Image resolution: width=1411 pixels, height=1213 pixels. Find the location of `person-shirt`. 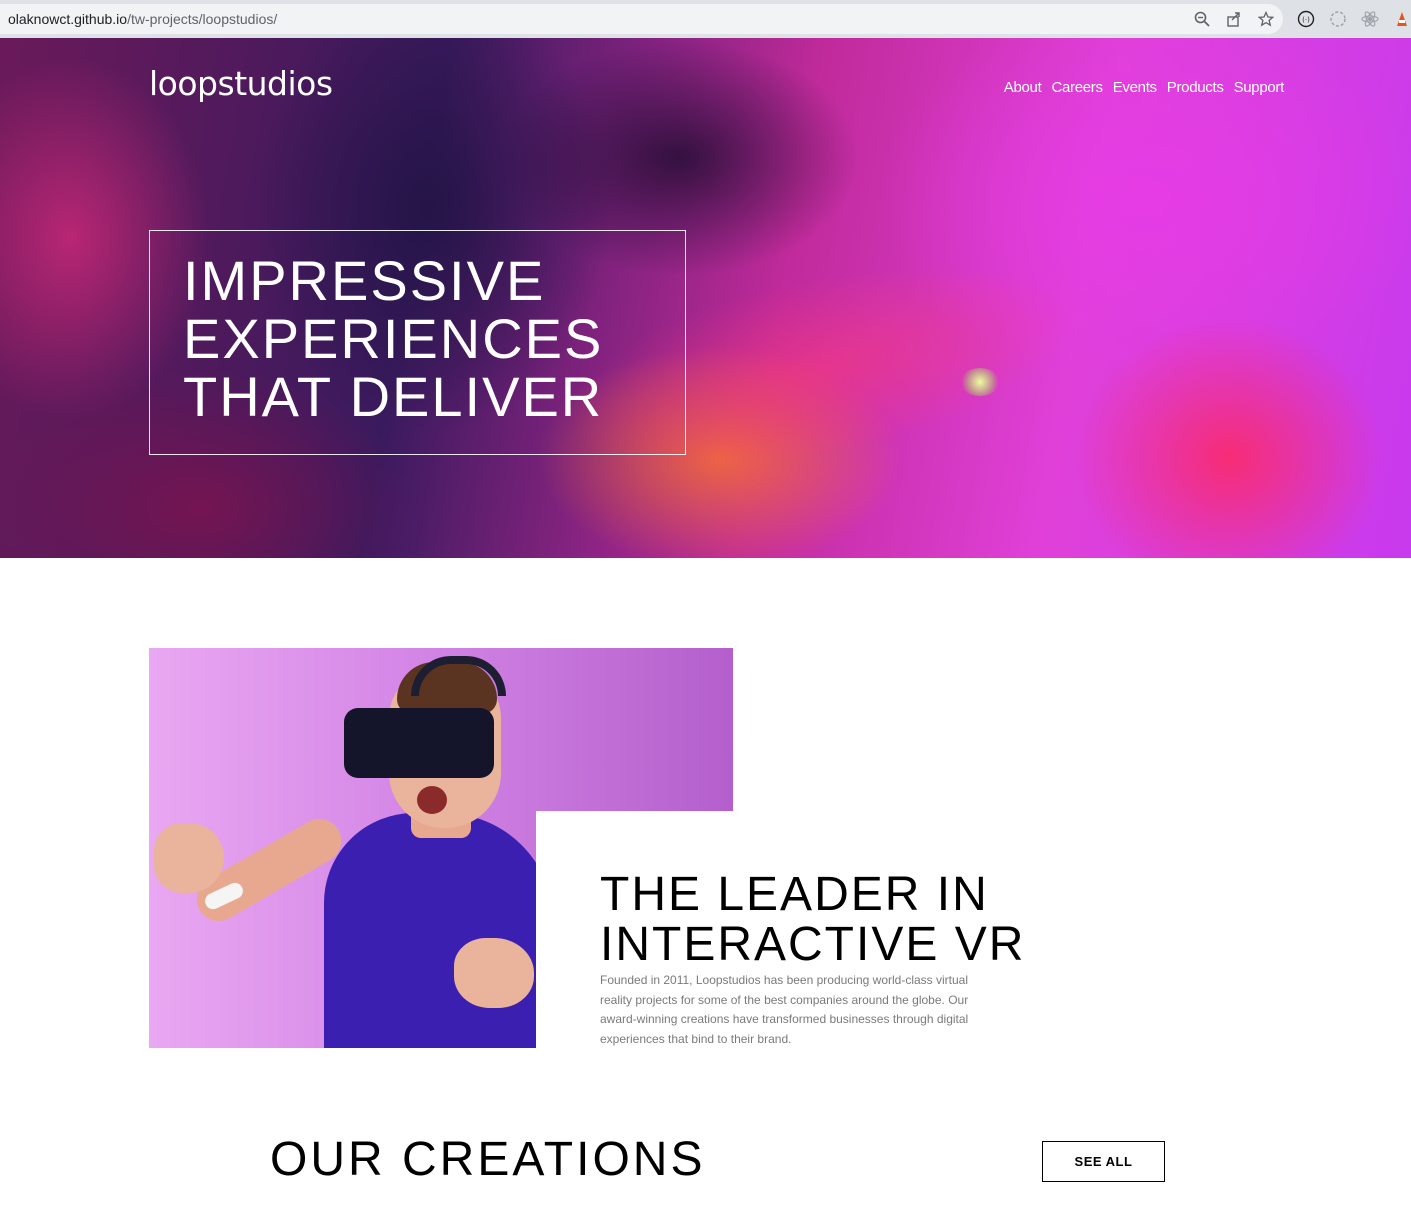

person-shirt is located at coordinates (439, 930).